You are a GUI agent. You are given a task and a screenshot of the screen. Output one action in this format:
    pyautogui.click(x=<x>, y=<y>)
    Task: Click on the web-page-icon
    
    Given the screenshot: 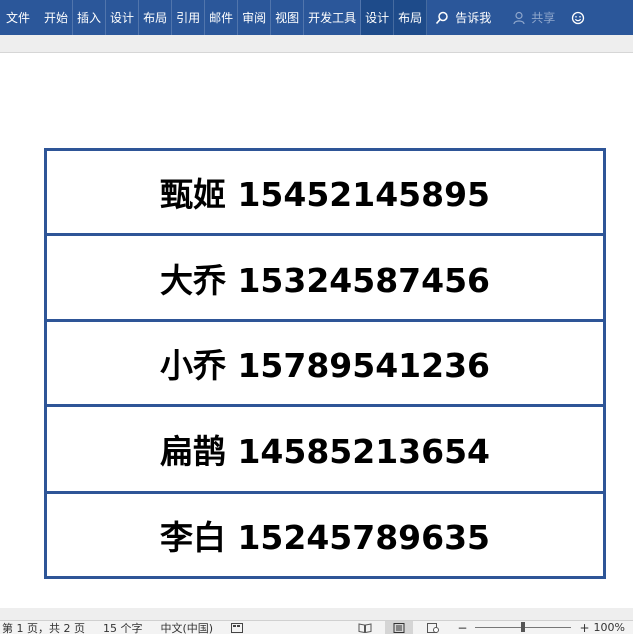 What is the action you would take?
    pyautogui.click(x=433, y=627)
    